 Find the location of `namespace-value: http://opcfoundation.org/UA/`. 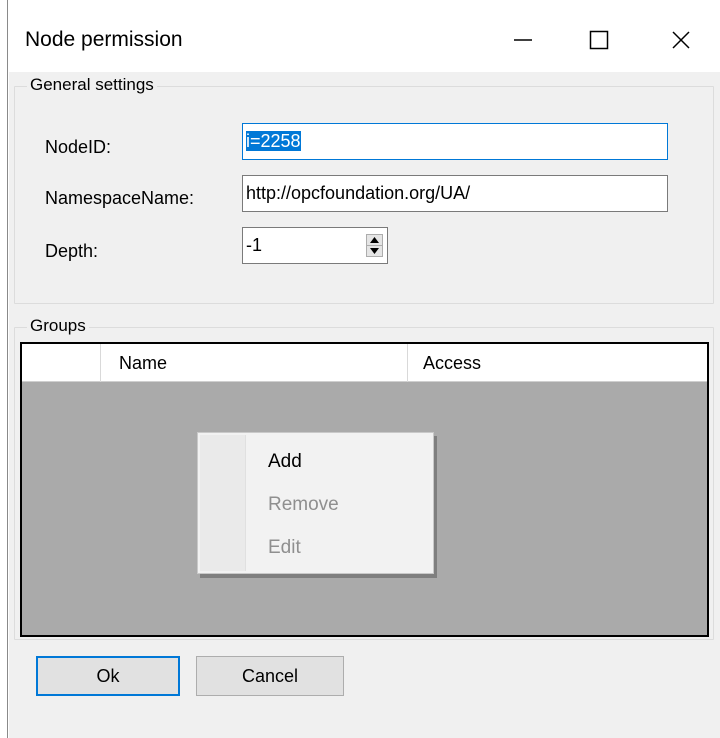

namespace-value: http://opcfoundation.org/UA/ is located at coordinates (358, 193).